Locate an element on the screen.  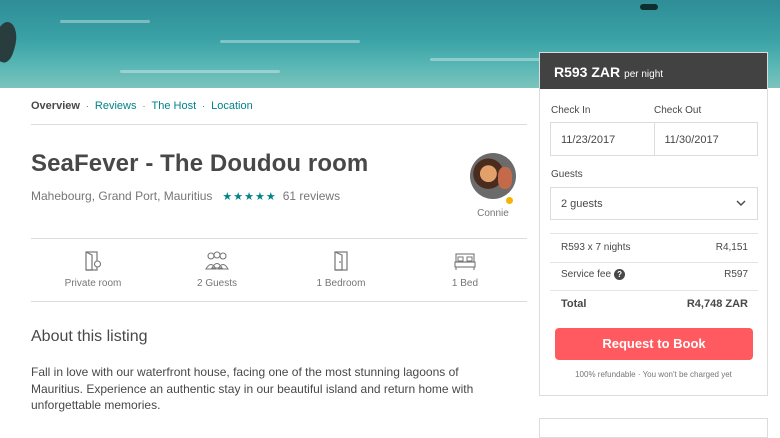
nights-row: R593 x 7 nights R4,151 is located at coordinates (654, 247).